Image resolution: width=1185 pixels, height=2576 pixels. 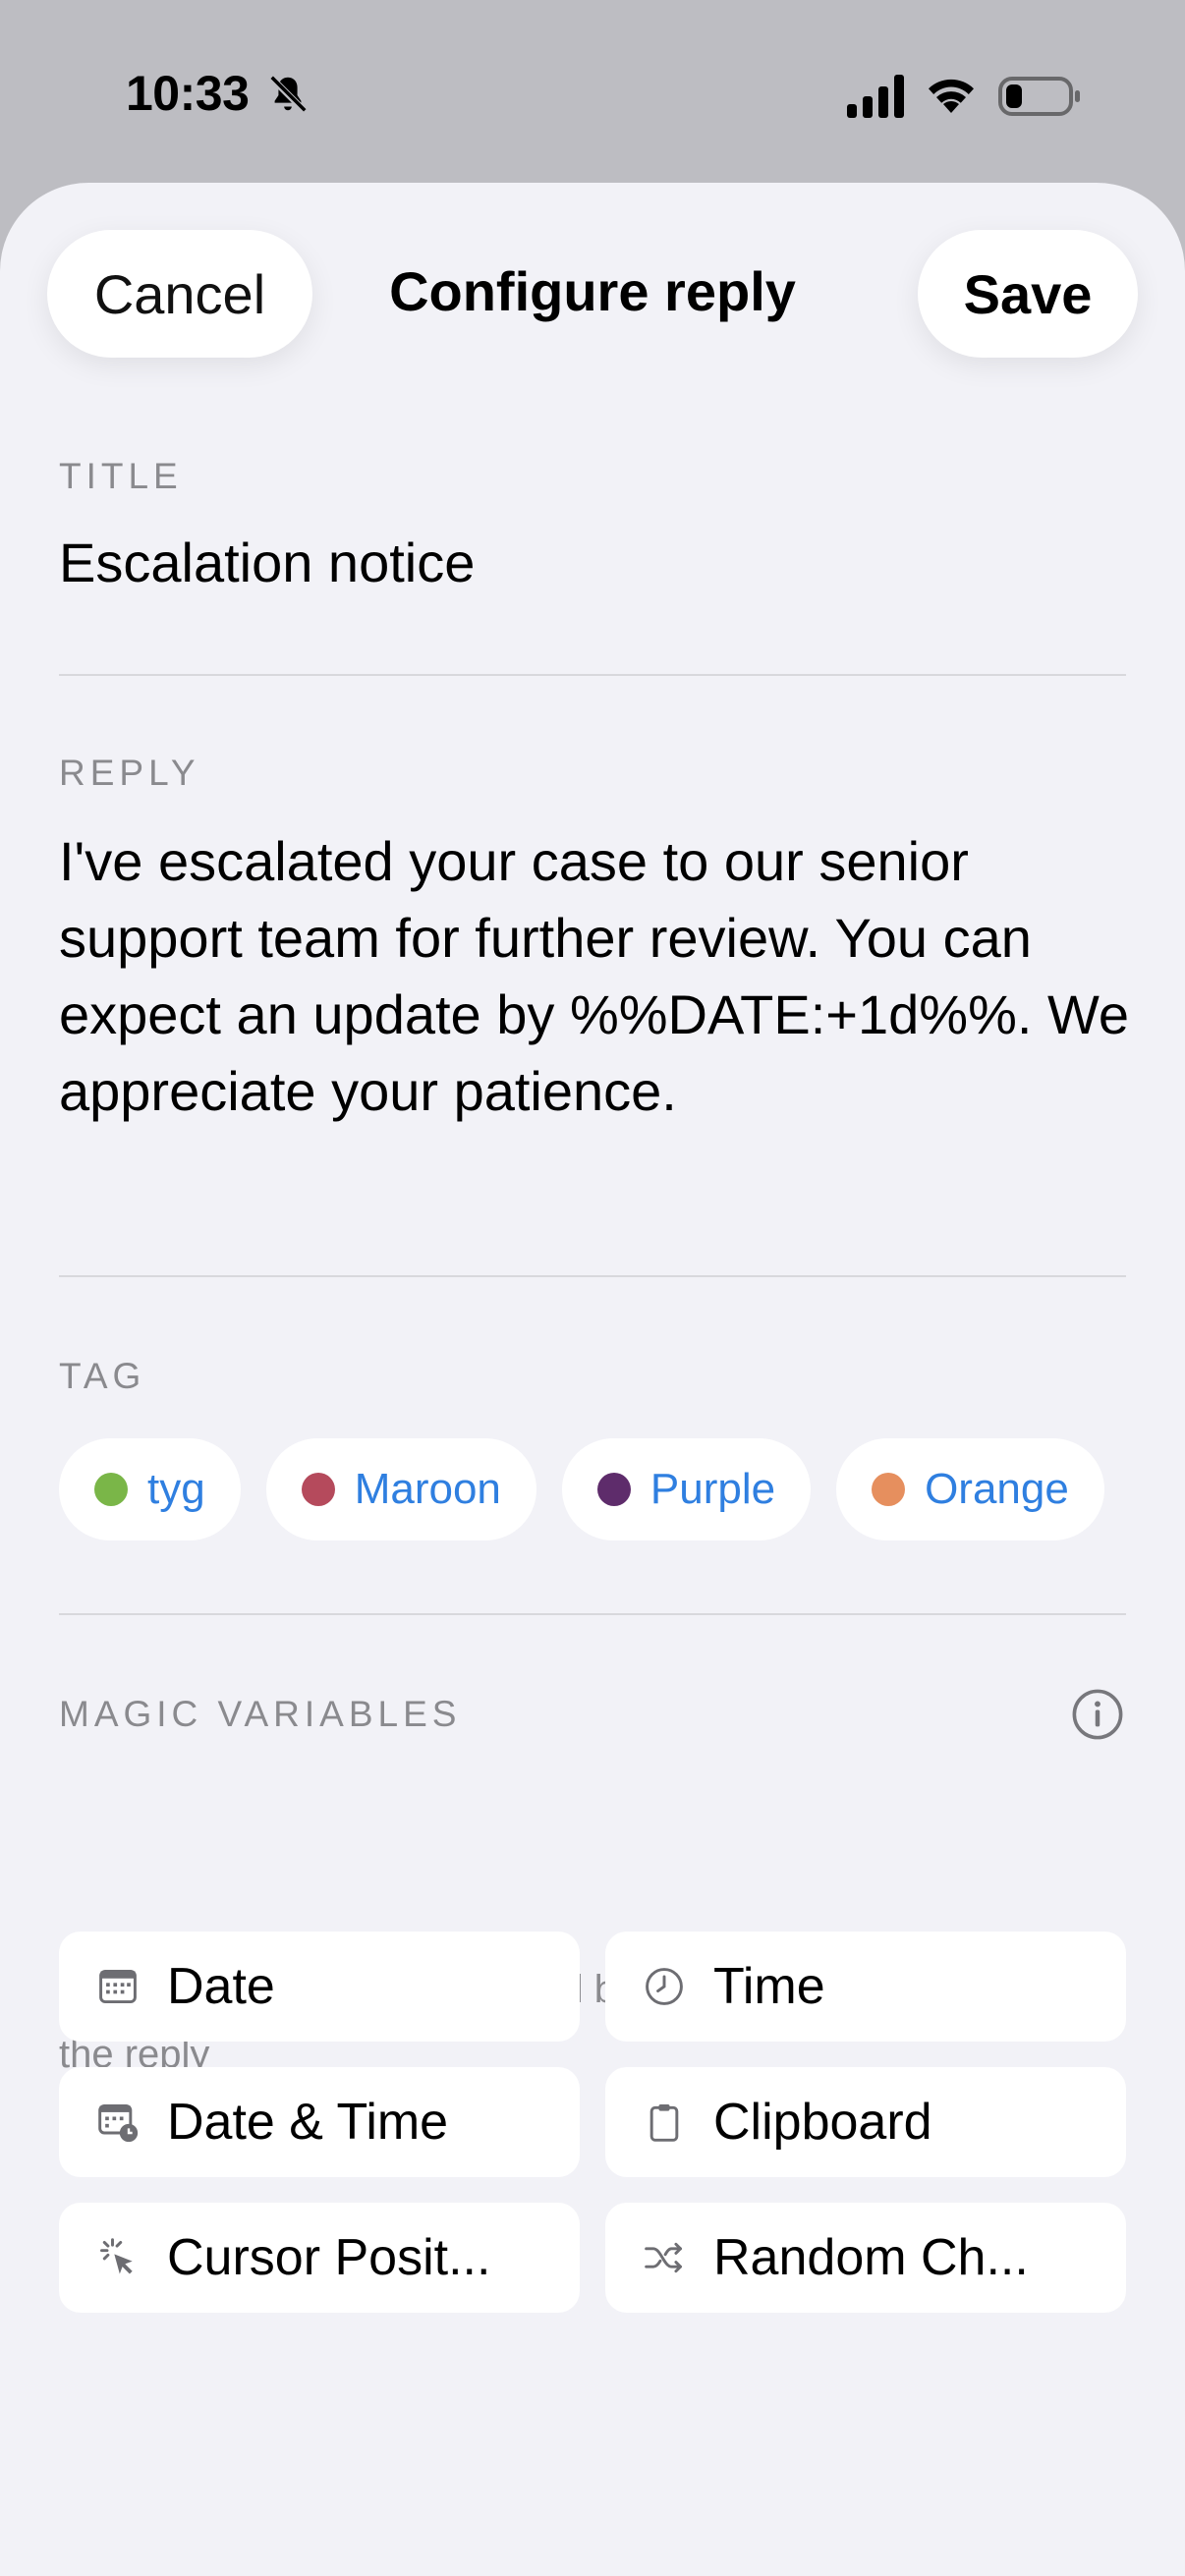 What do you see at coordinates (130, 773) in the screenshot?
I see `reply-section-label: REPLY` at bounding box center [130, 773].